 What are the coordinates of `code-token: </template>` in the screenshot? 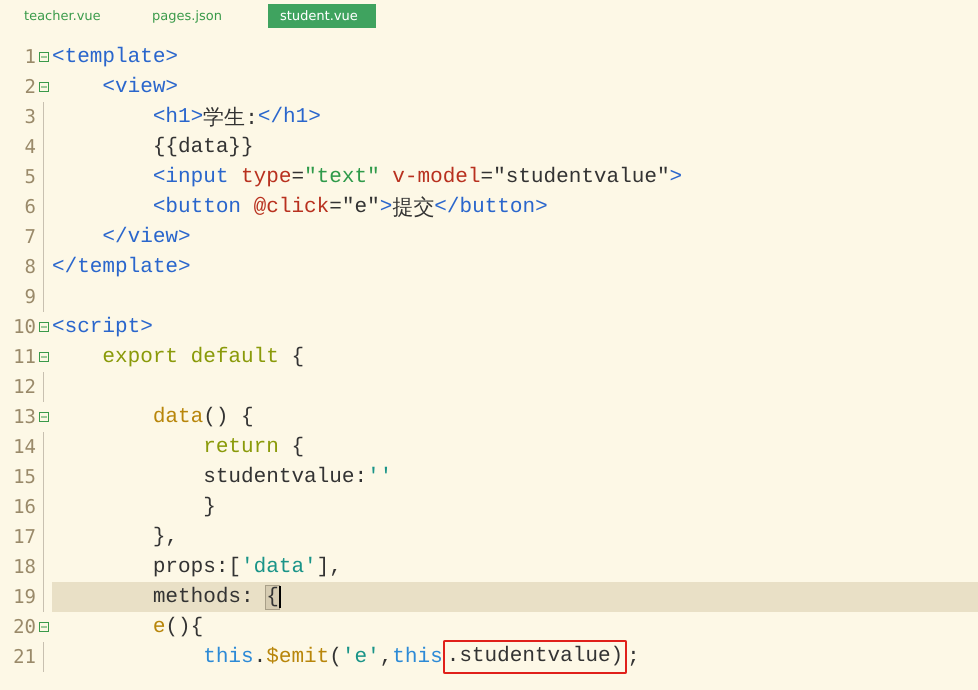 It's located at (121, 267).